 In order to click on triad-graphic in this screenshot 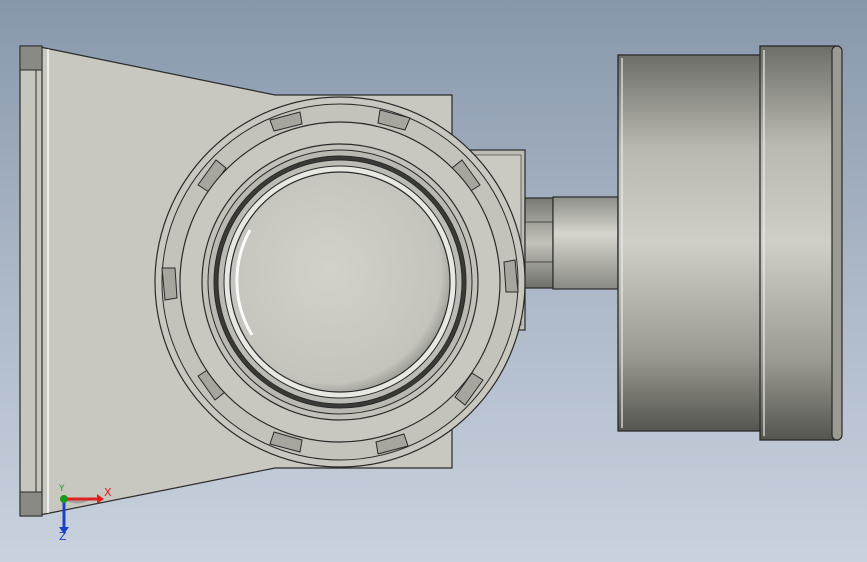, I will do `click(81, 514)`.